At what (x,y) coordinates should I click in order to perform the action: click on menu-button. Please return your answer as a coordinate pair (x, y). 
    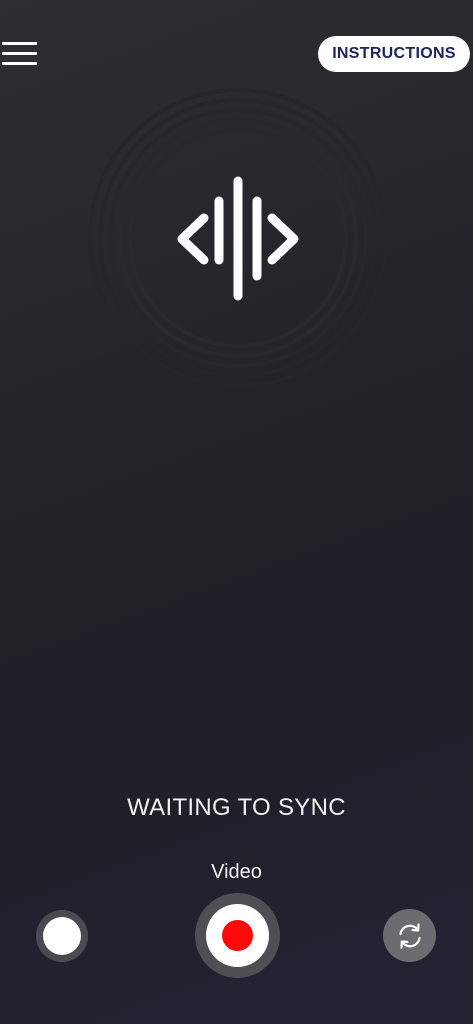
    Looking at the image, I should click on (20, 54).